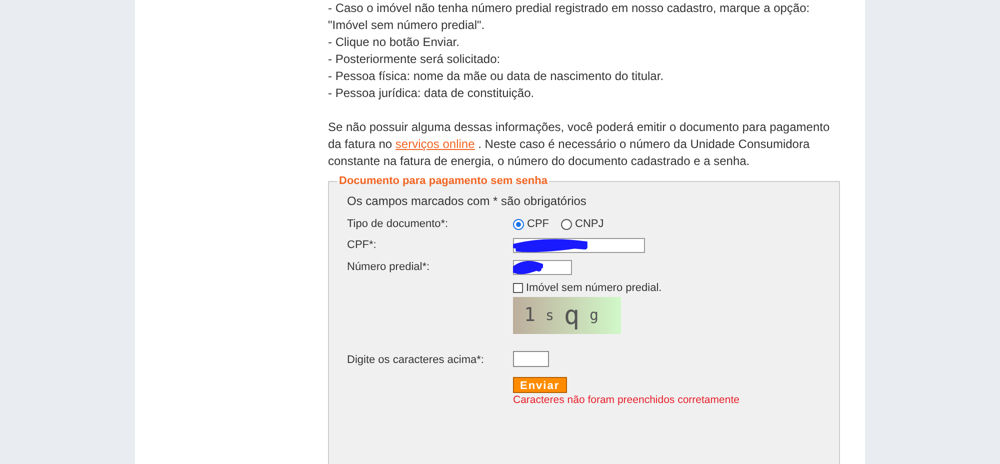 The image size is (1000, 464). I want to click on captcha-character: 1, so click(530, 315).